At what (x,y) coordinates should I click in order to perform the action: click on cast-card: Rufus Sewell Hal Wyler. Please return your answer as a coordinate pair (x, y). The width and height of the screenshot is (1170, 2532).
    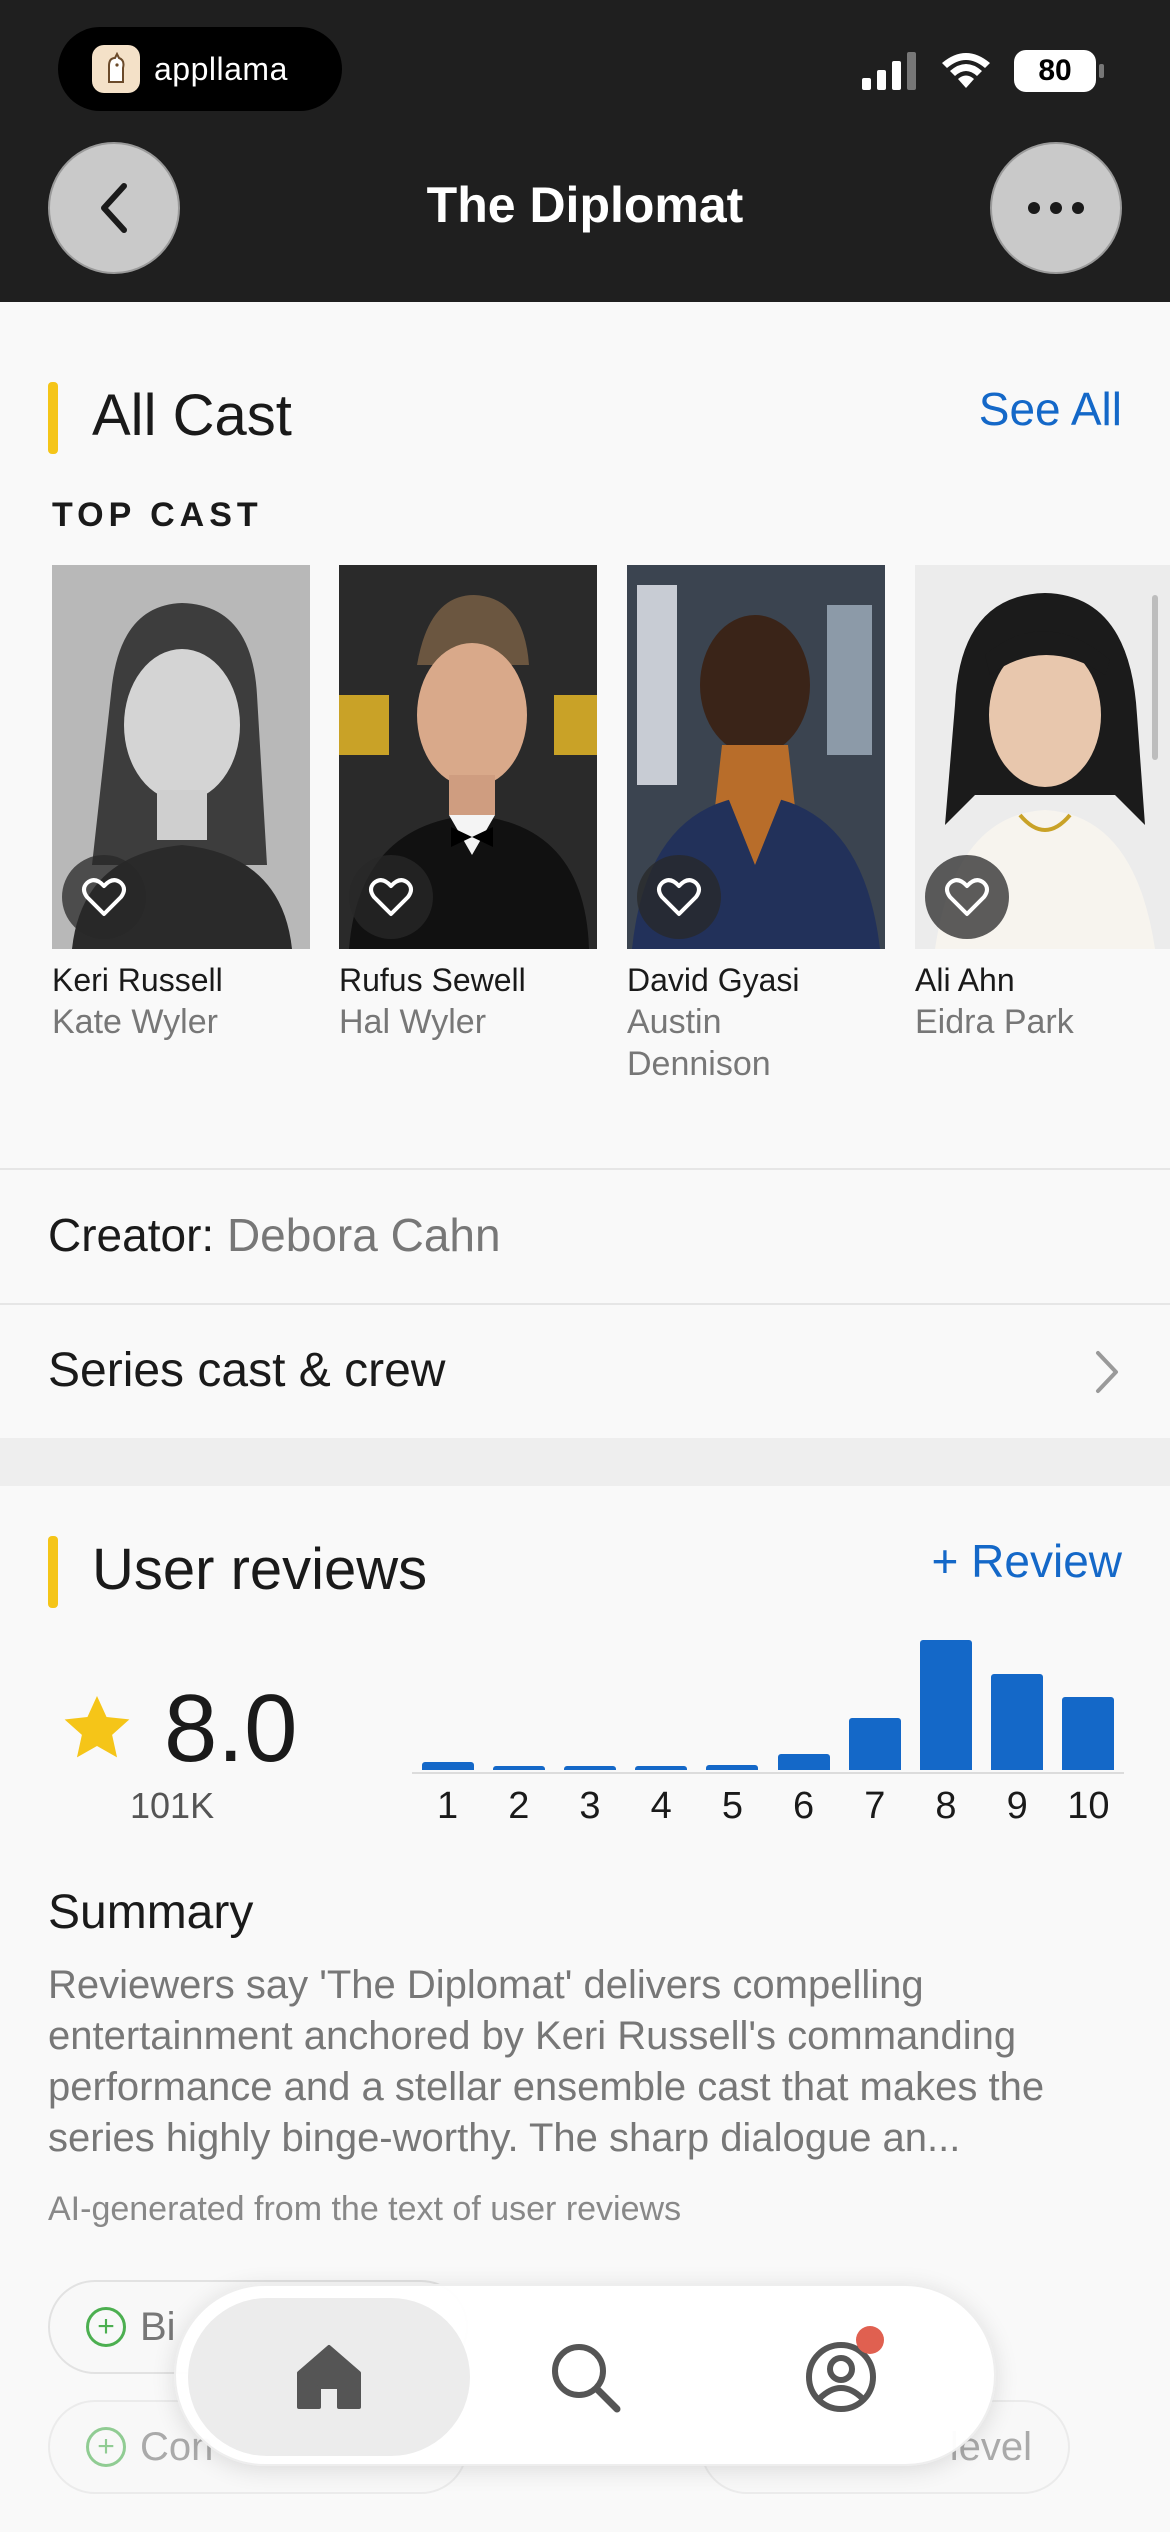
    Looking at the image, I should click on (468, 804).